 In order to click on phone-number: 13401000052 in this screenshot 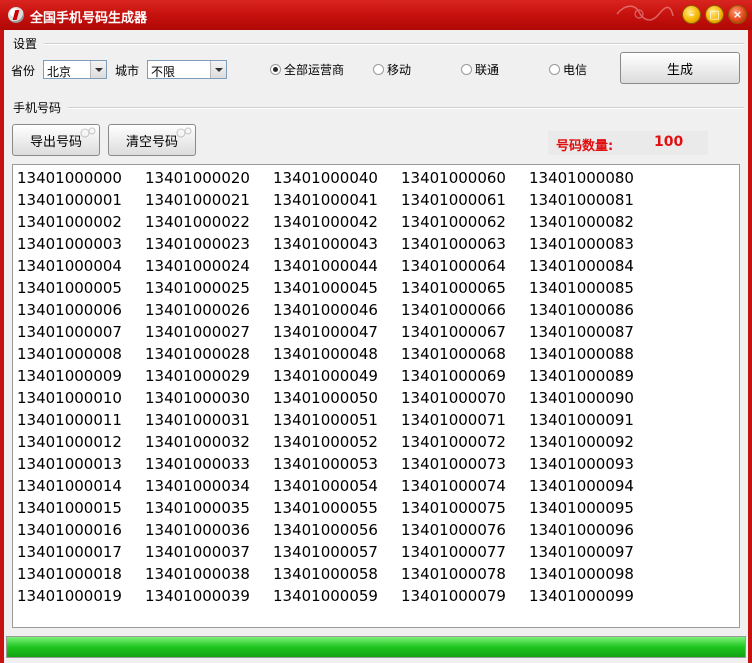, I will do `click(325, 442)`.